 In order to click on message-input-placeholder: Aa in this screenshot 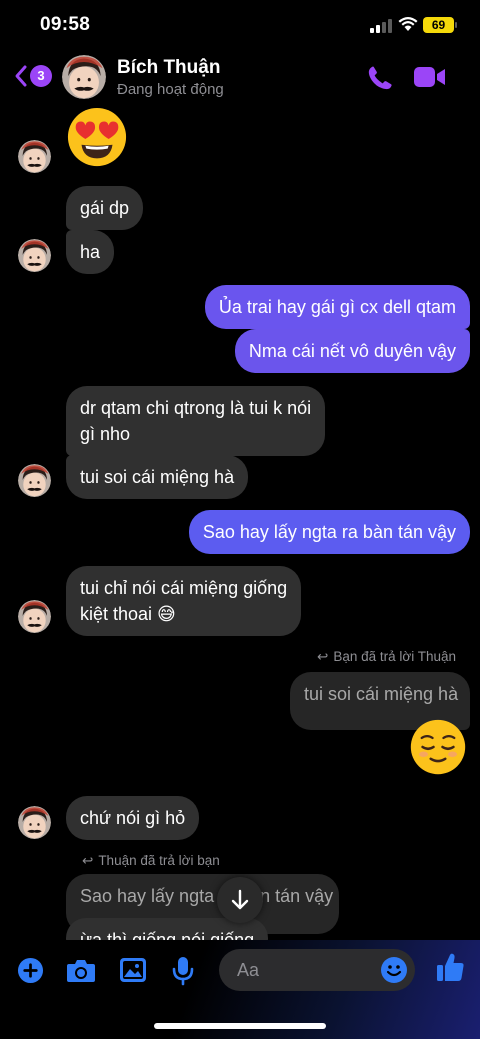, I will do `click(248, 970)`.